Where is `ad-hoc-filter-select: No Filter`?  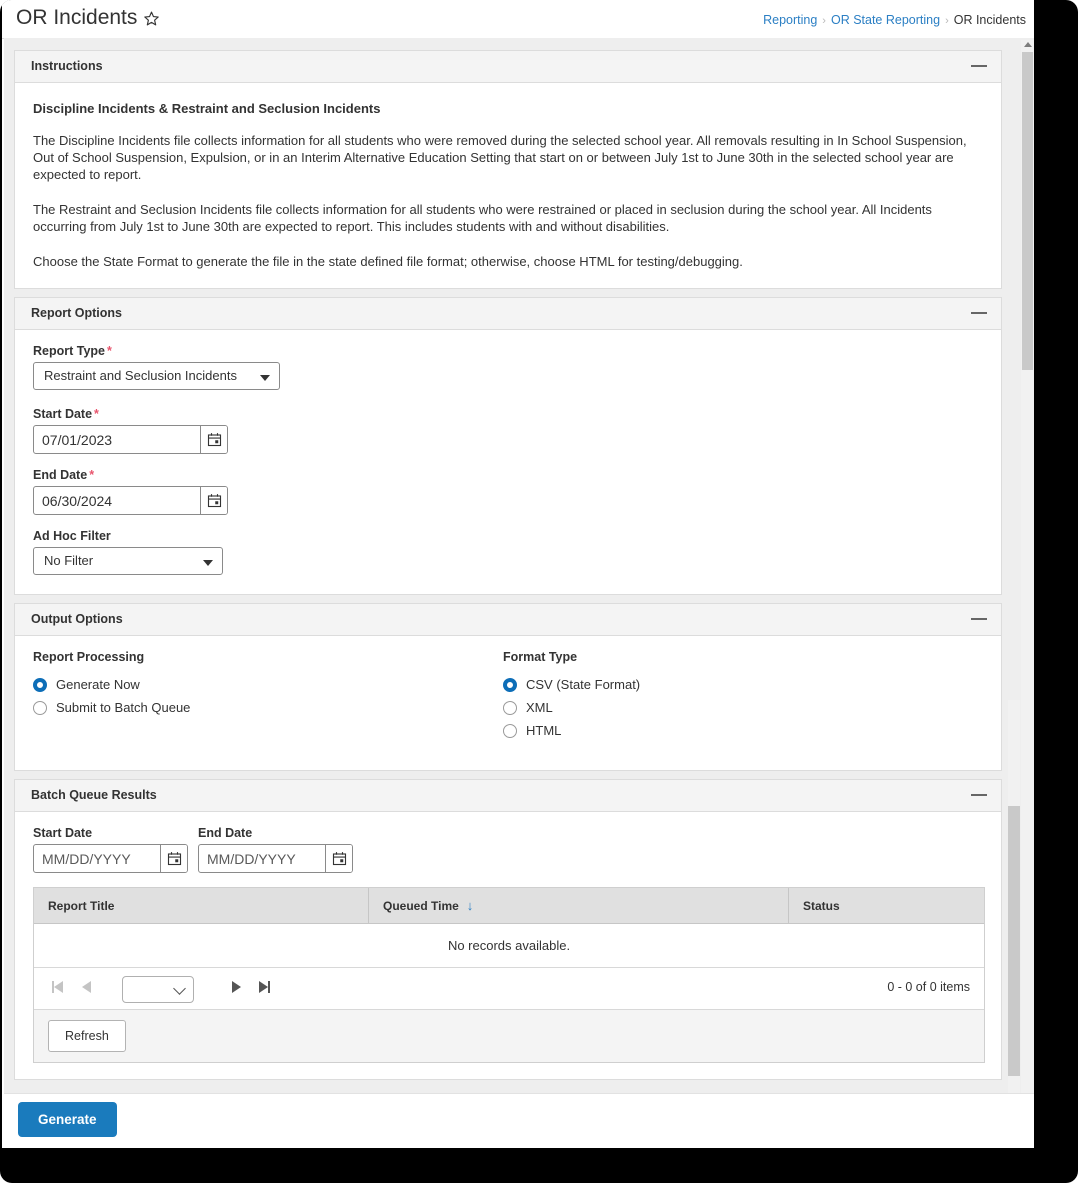
ad-hoc-filter-select: No Filter is located at coordinates (128, 561).